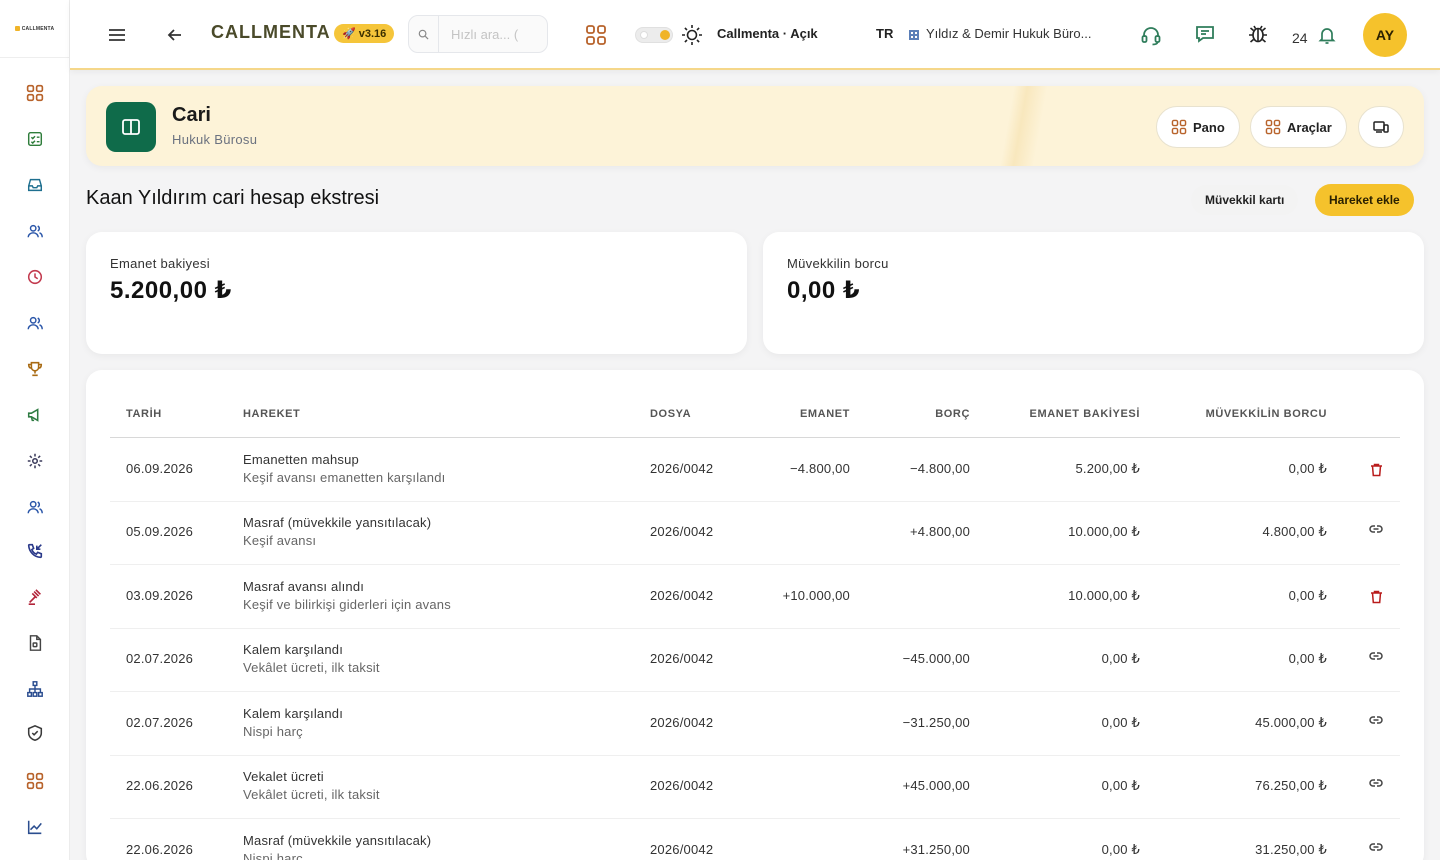 Image resolution: width=1440 pixels, height=860 pixels. I want to click on grid-icon, so click(1179, 127).